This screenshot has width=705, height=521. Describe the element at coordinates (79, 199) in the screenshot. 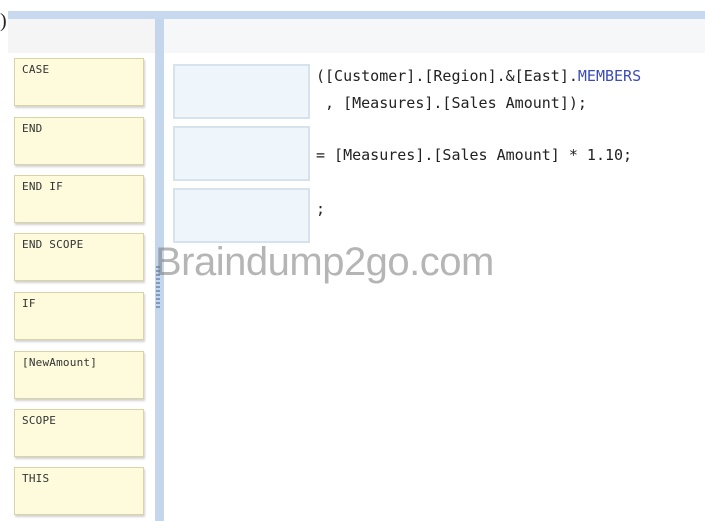

I see `token-end-if: END IF` at that location.